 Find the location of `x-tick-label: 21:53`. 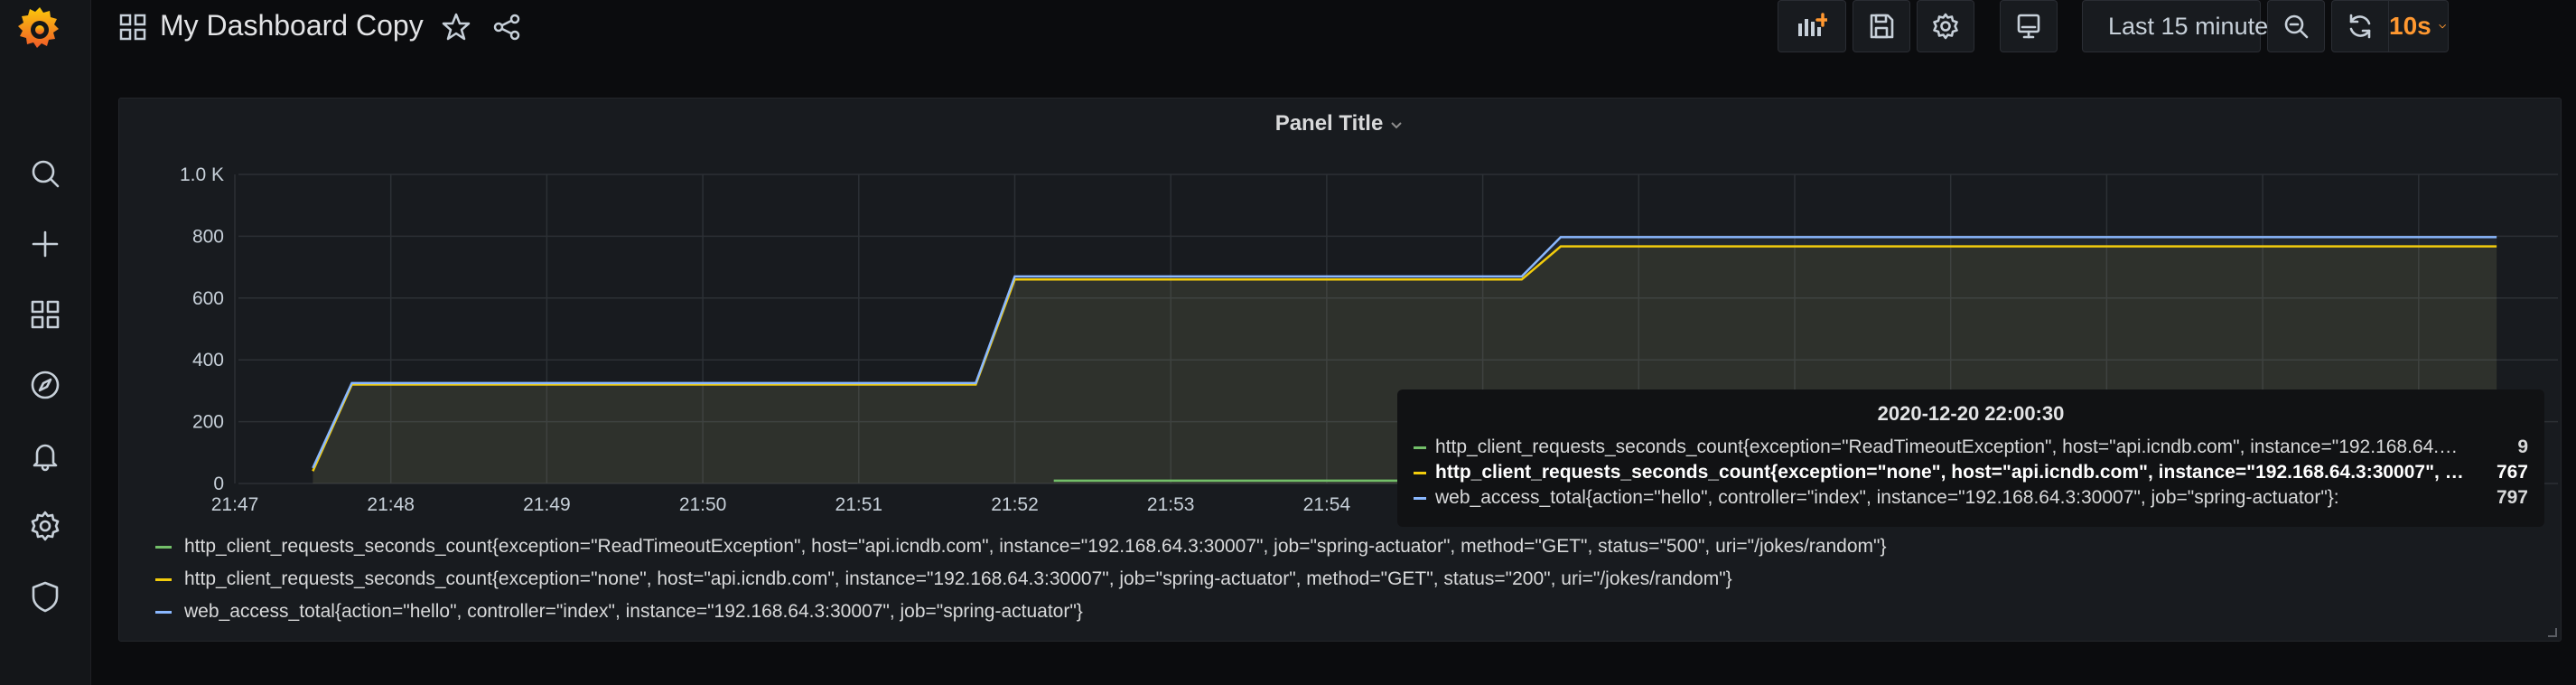

x-tick-label: 21:53 is located at coordinates (1171, 504).